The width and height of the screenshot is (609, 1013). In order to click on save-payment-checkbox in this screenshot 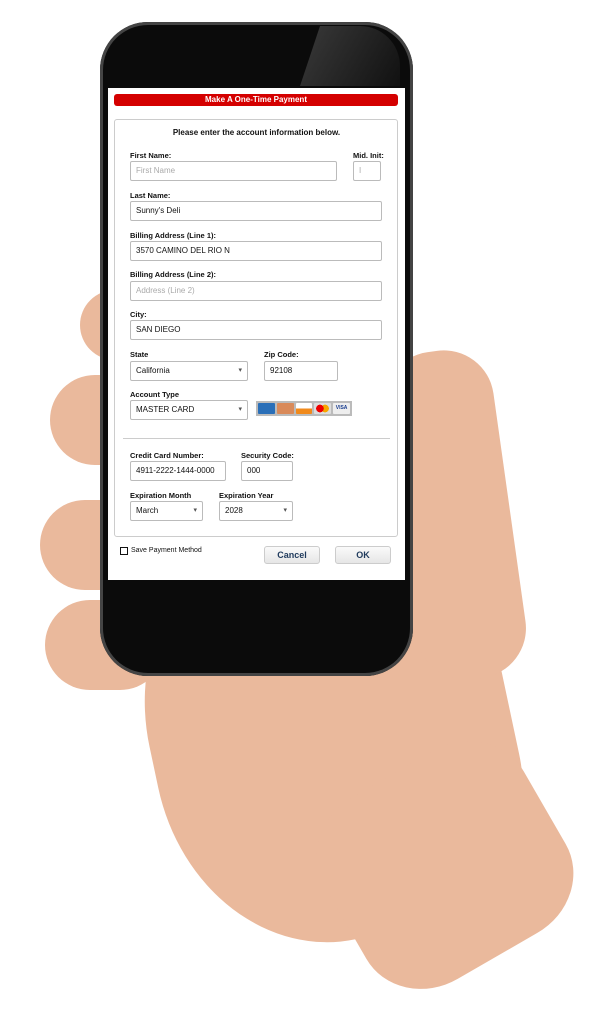, I will do `click(124, 551)`.